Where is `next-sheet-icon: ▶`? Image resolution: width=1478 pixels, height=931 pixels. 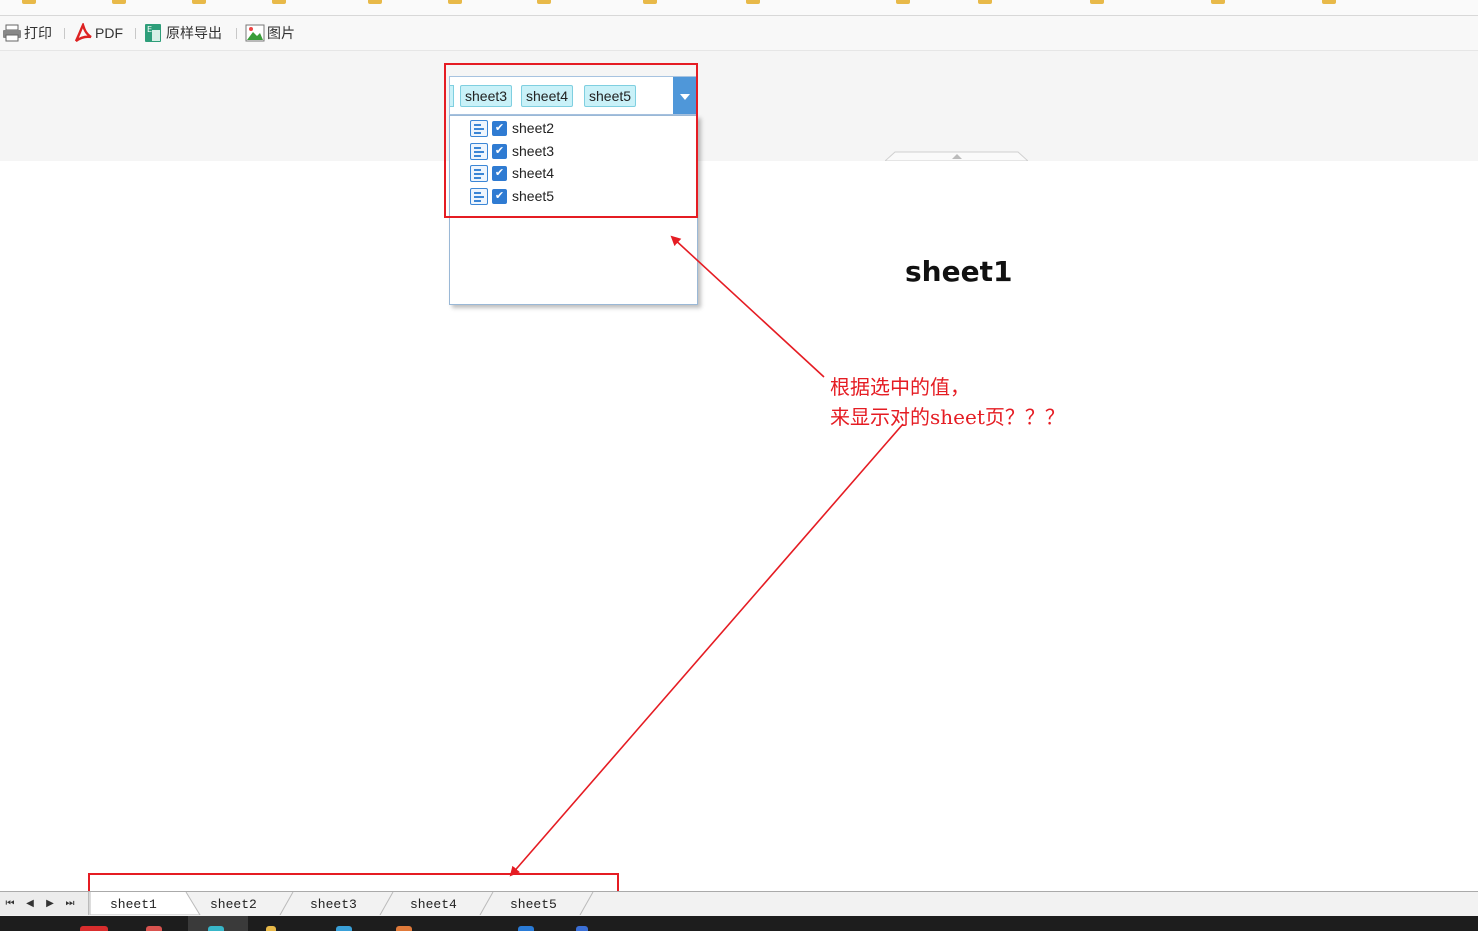 next-sheet-icon: ▶ is located at coordinates (50, 903).